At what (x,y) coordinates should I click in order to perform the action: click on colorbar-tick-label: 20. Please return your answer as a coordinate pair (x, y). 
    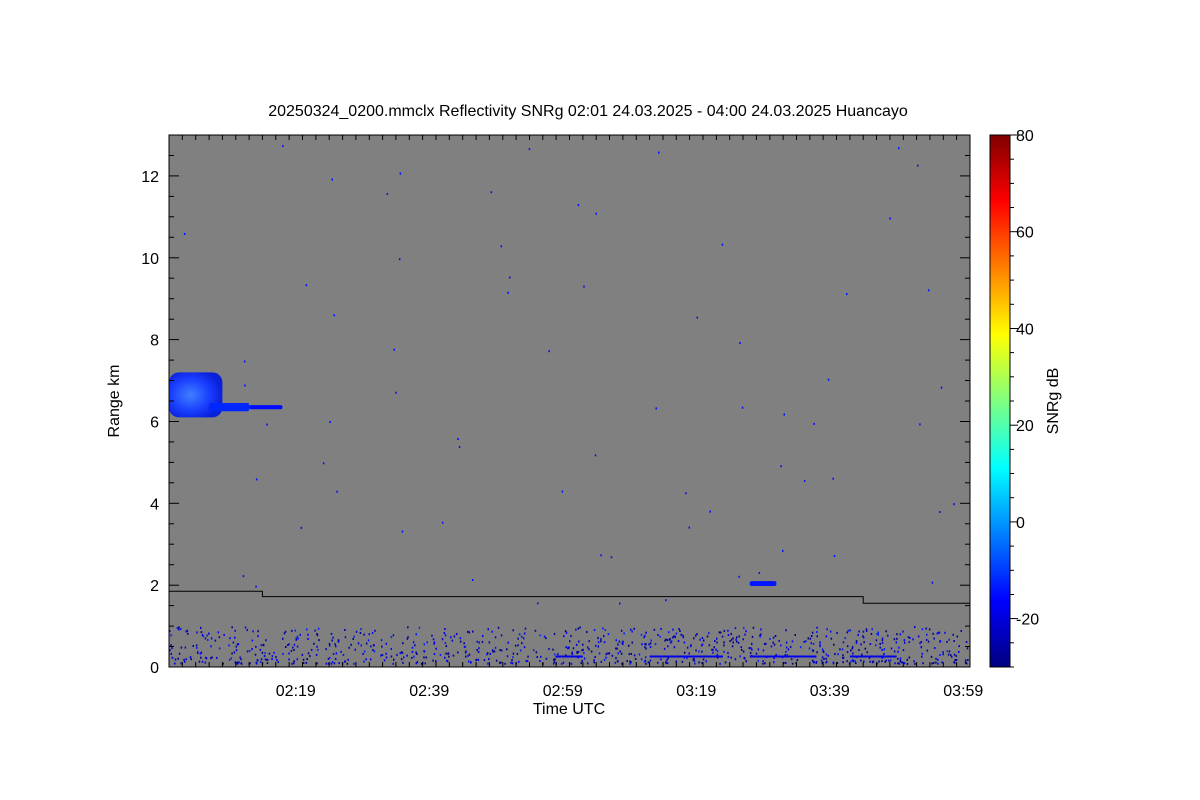
    Looking at the image, I should click on (1025, 426).